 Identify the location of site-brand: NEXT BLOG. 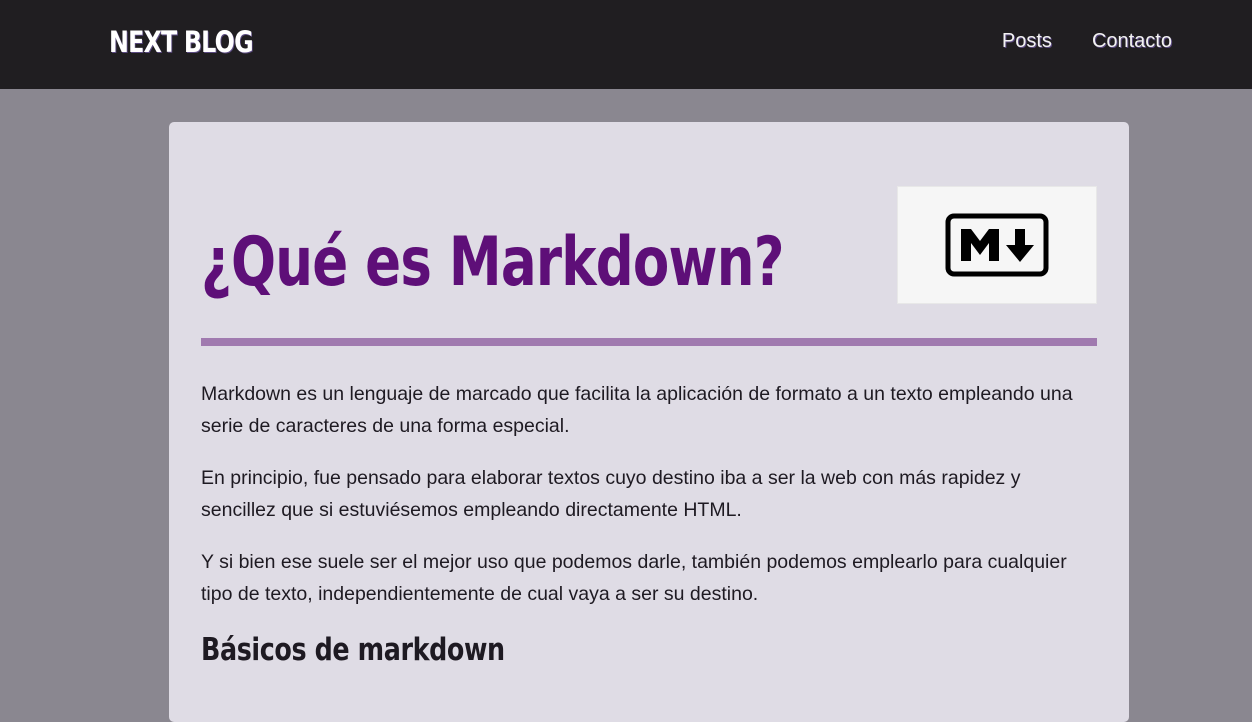
(181, 42).